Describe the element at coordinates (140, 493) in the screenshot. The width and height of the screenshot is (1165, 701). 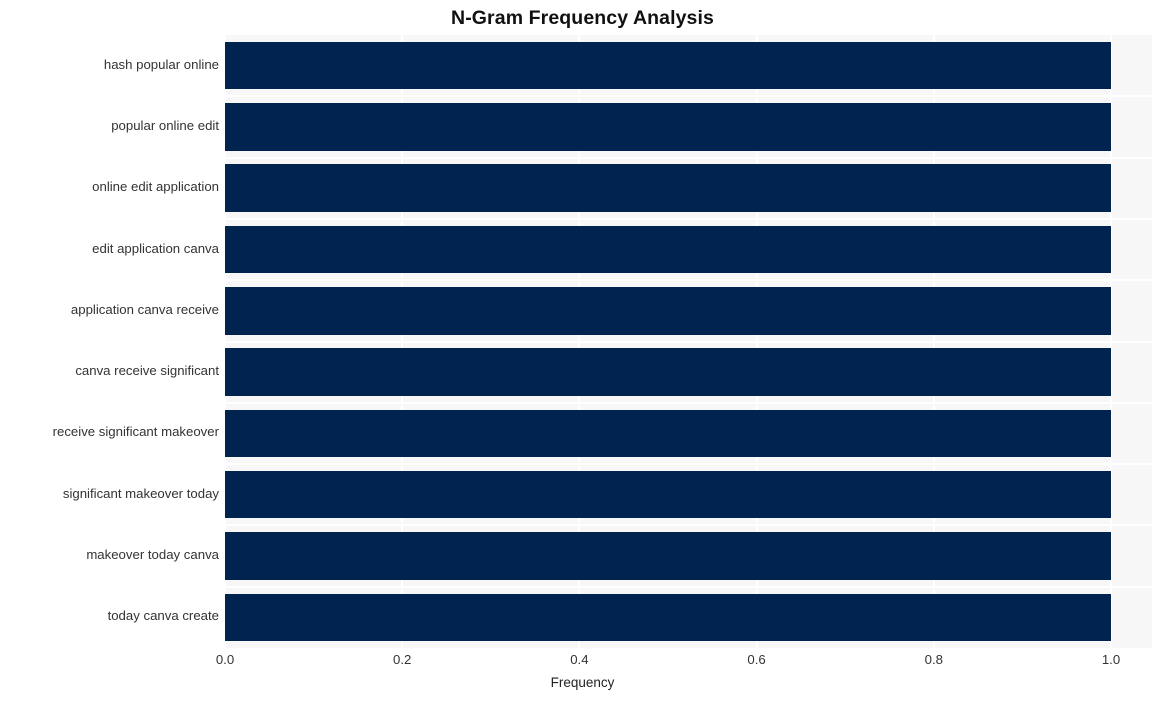
I see `y-axis-tick-label: significant makeover today` at that location.